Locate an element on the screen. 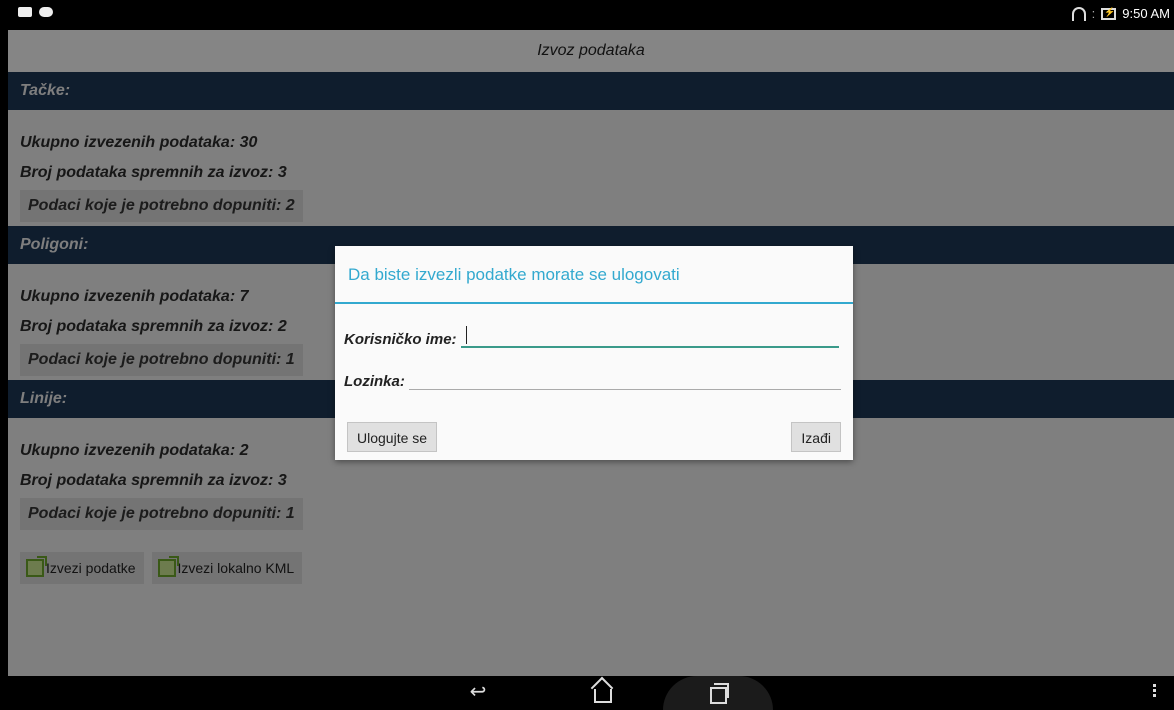  login-button: Ulogujte se is located at coordinates (392, 437).